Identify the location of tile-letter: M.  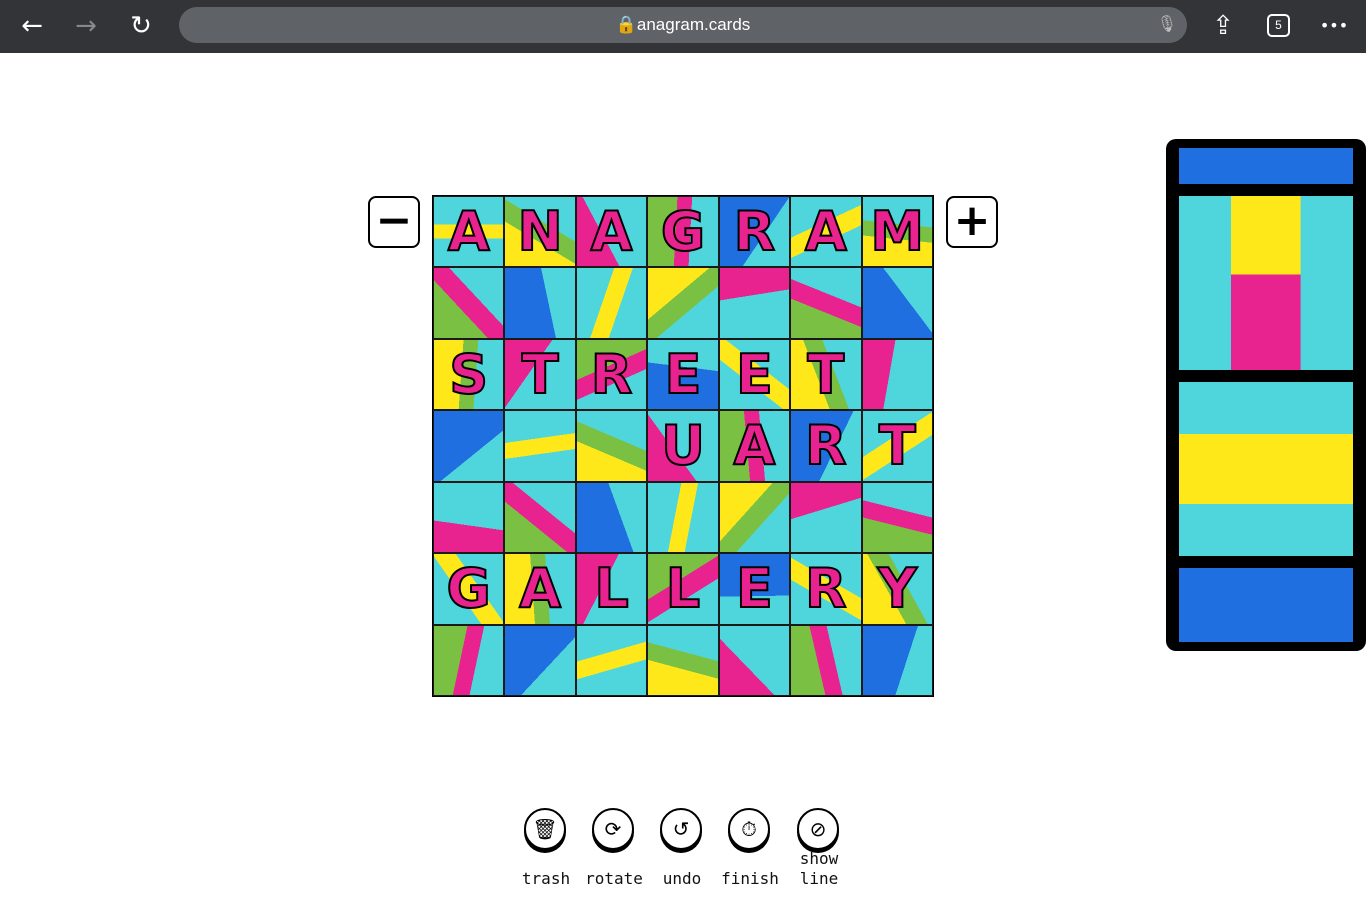
(897, 231).